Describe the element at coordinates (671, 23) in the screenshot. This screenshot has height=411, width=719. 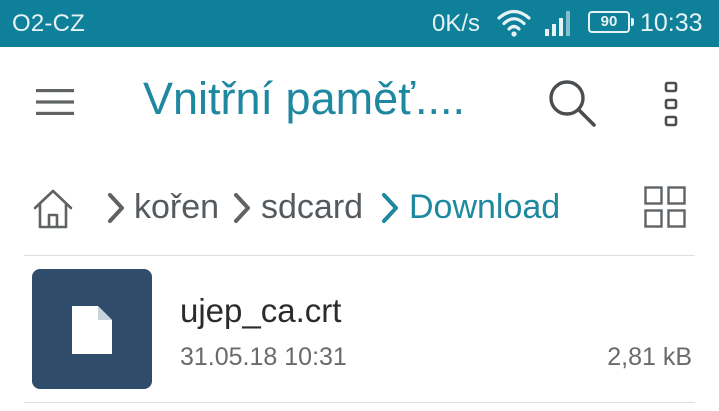
I see `clock: 10:33` at that location.